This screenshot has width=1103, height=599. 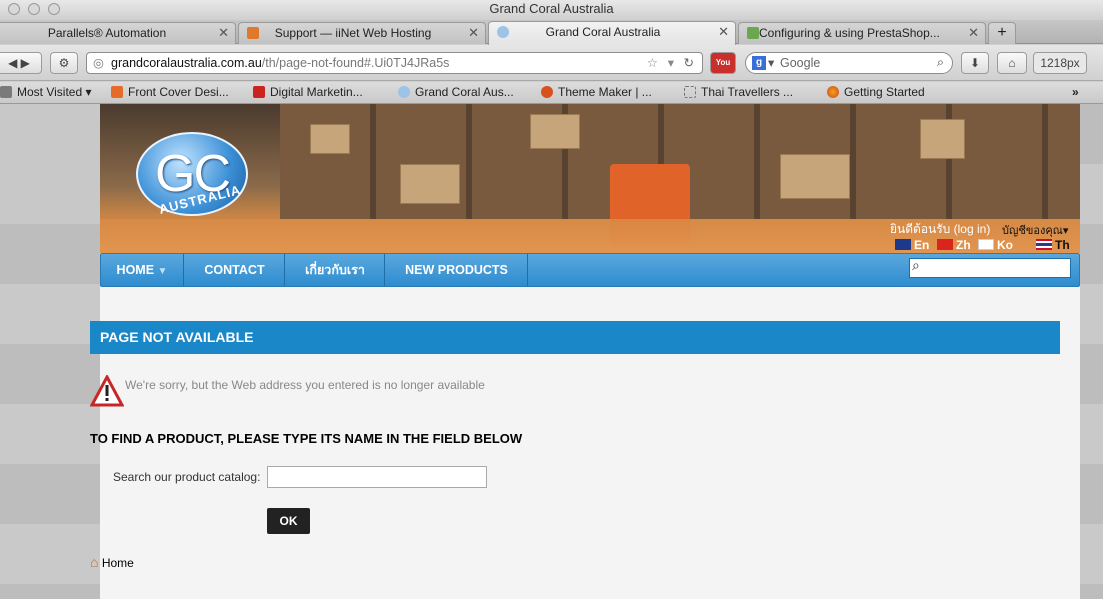 I want to click on tab-parallels: Parallels® Automation ✕, so click(x=118, y=33).